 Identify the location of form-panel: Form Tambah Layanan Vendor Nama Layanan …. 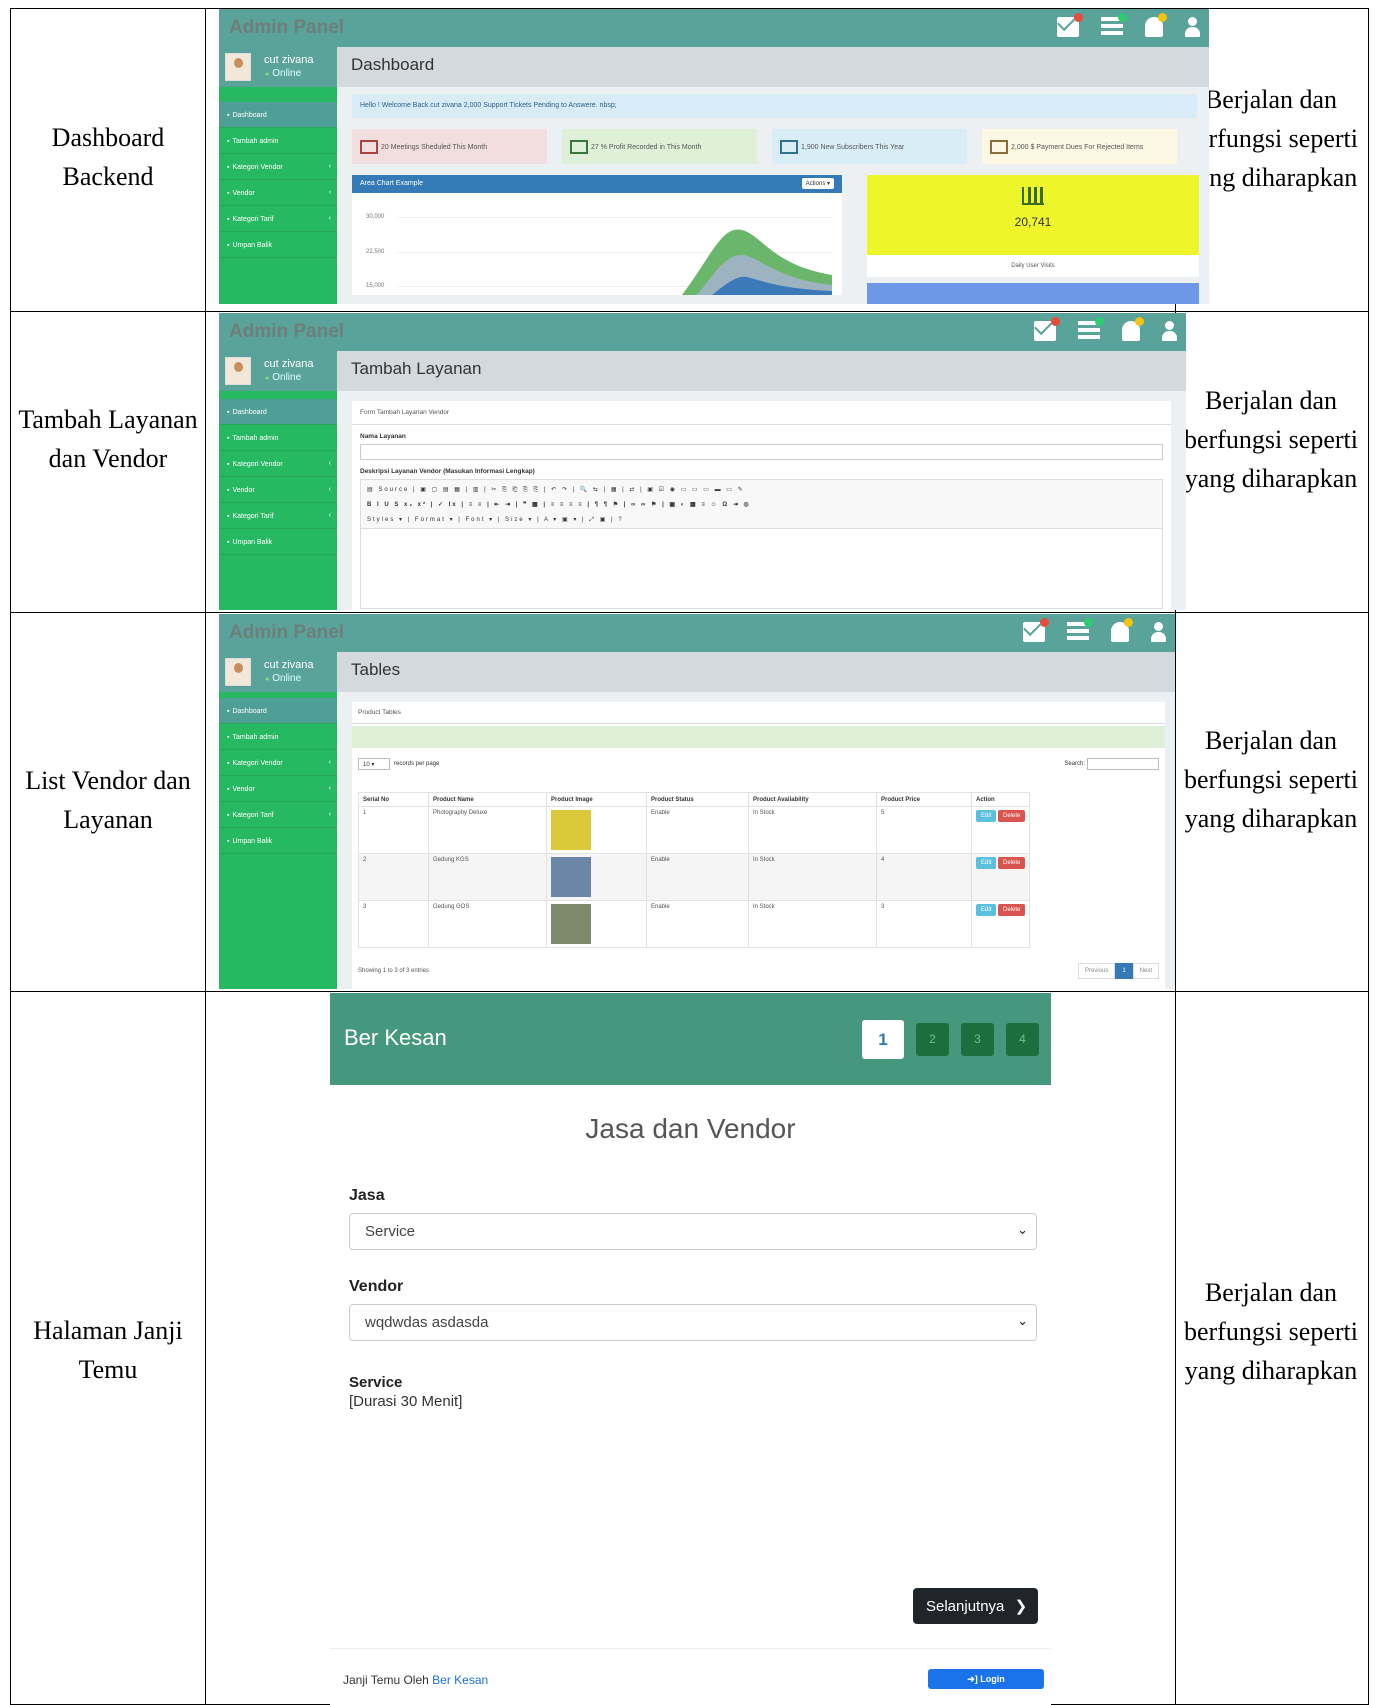
(761, 505).